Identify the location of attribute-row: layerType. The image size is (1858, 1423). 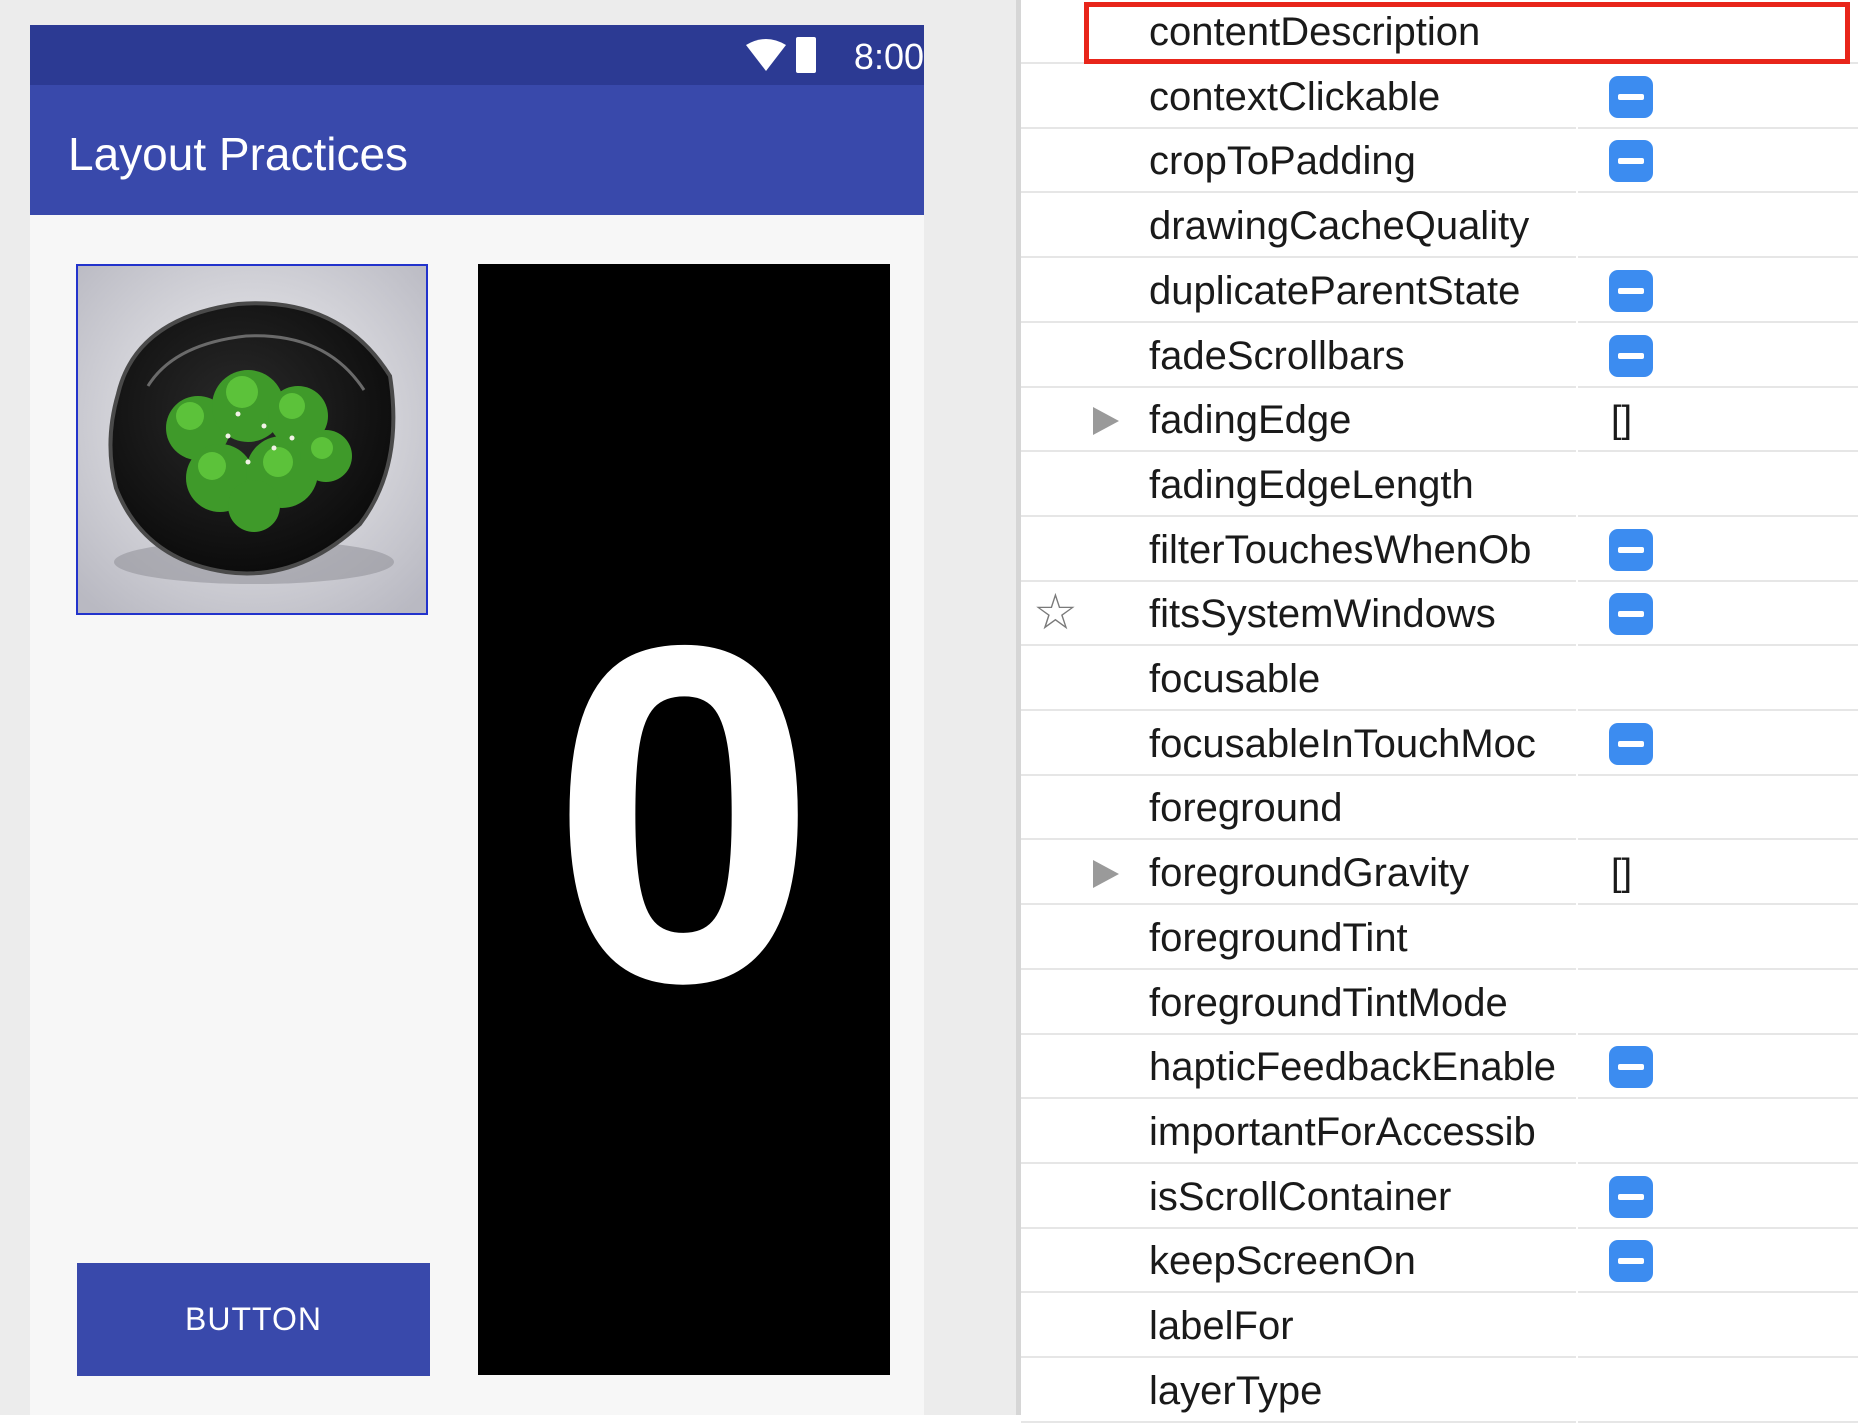
(1439, 1391).